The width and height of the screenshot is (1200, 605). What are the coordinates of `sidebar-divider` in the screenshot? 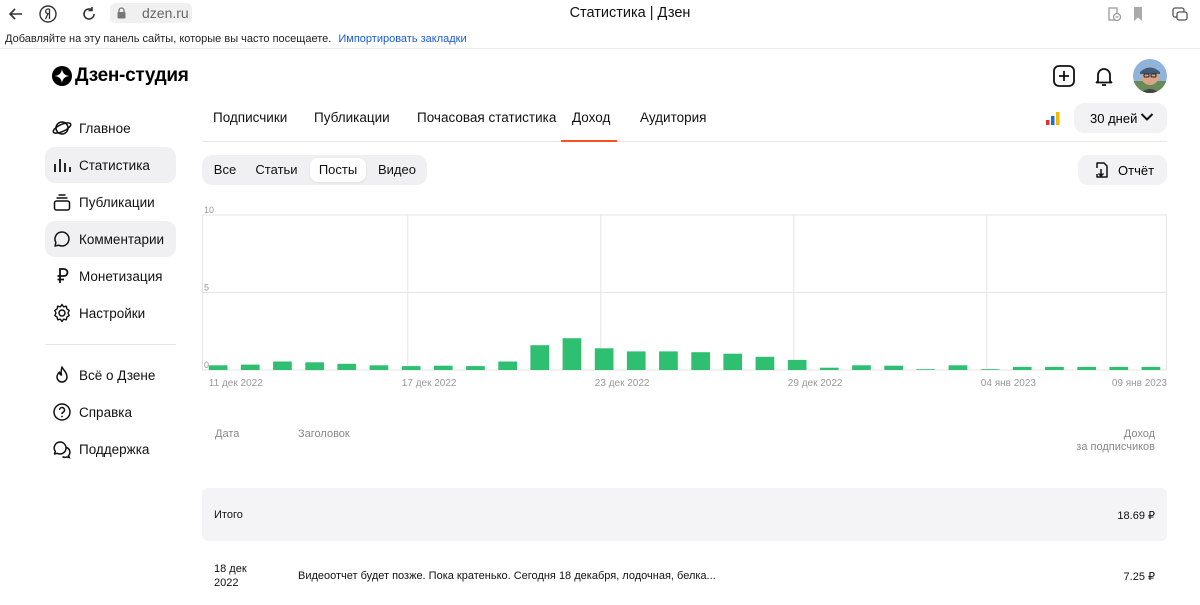 It's located at (110, 344).